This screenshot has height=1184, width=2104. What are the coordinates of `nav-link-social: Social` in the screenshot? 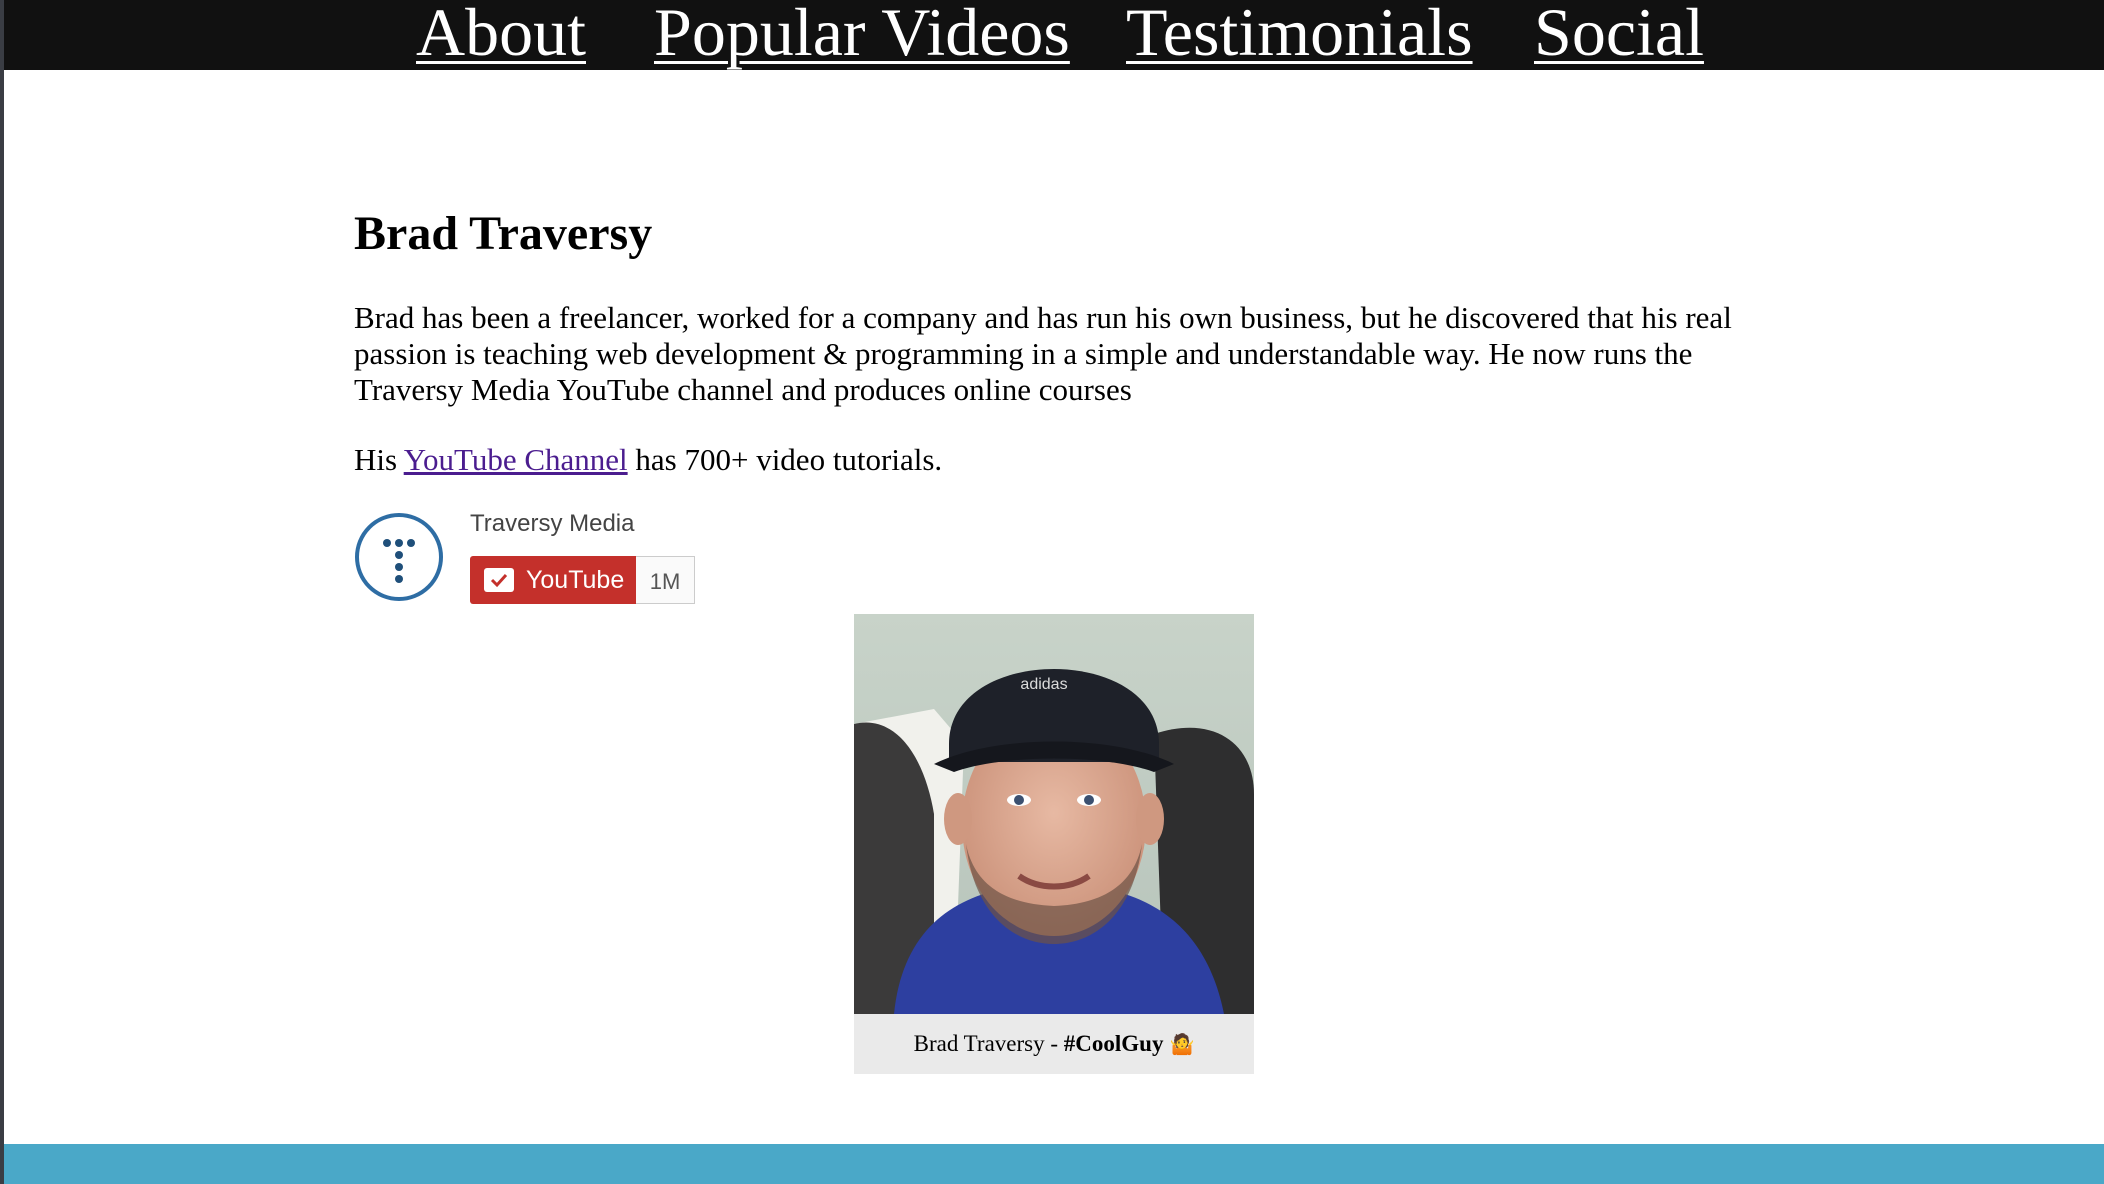 It's located at (1619, 36).